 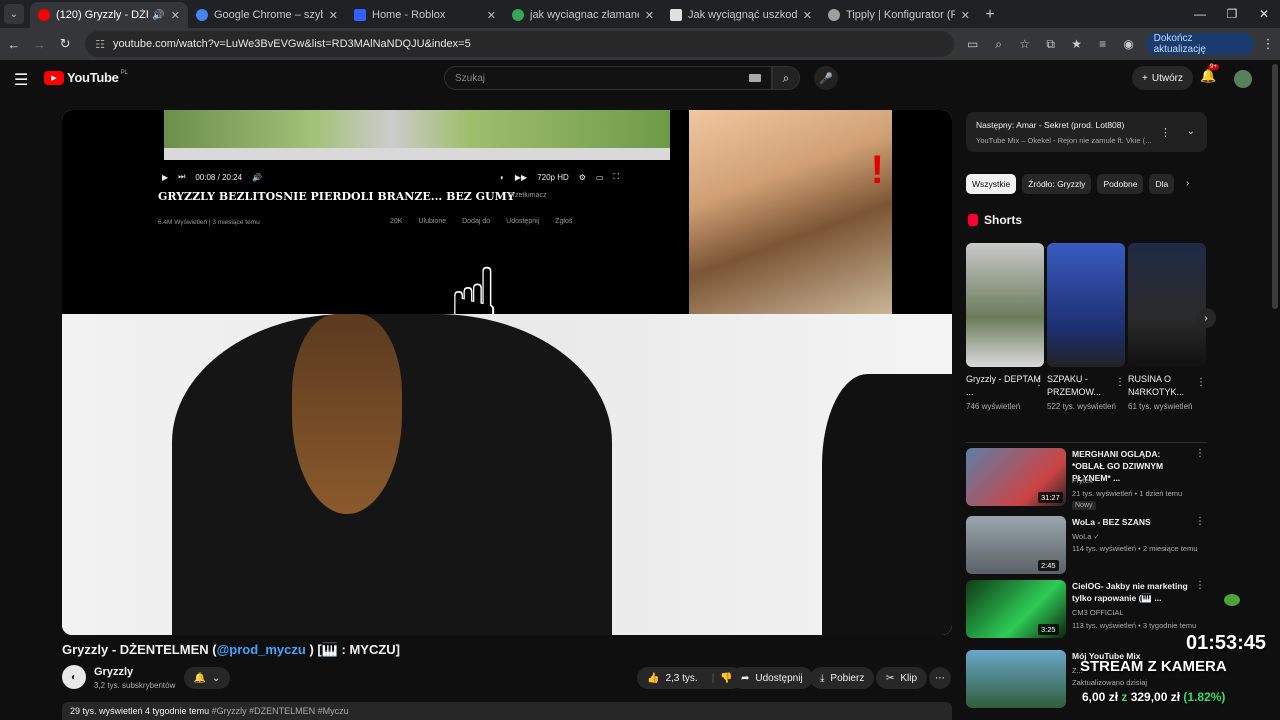 What do you see at coordinates (158, 15) in the screenshot?
I see `speaker-icon: 🔊` at bounding box center [158, 15].